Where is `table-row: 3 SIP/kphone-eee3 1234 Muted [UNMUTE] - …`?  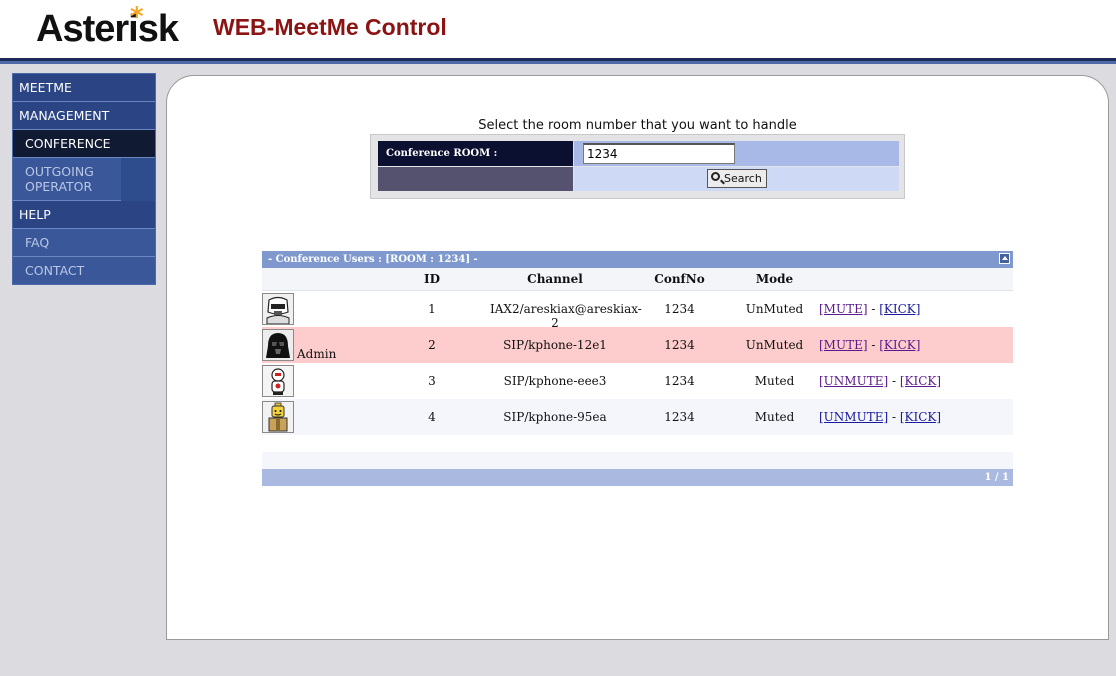
table-row: 3 SIP/kphone-eee3 1234 Muted [UNMUTE] - … is located at coordinates (637, 381).